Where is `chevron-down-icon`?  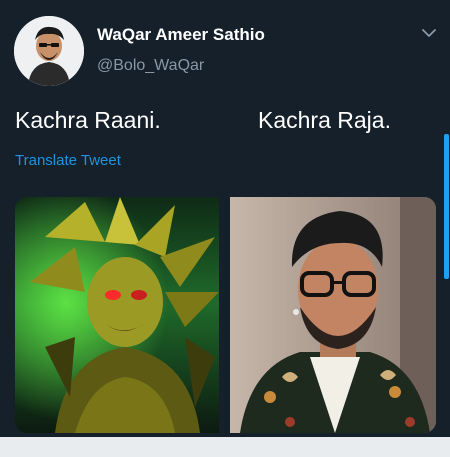
chevron-down-icon is located at coordinates (429, 33).